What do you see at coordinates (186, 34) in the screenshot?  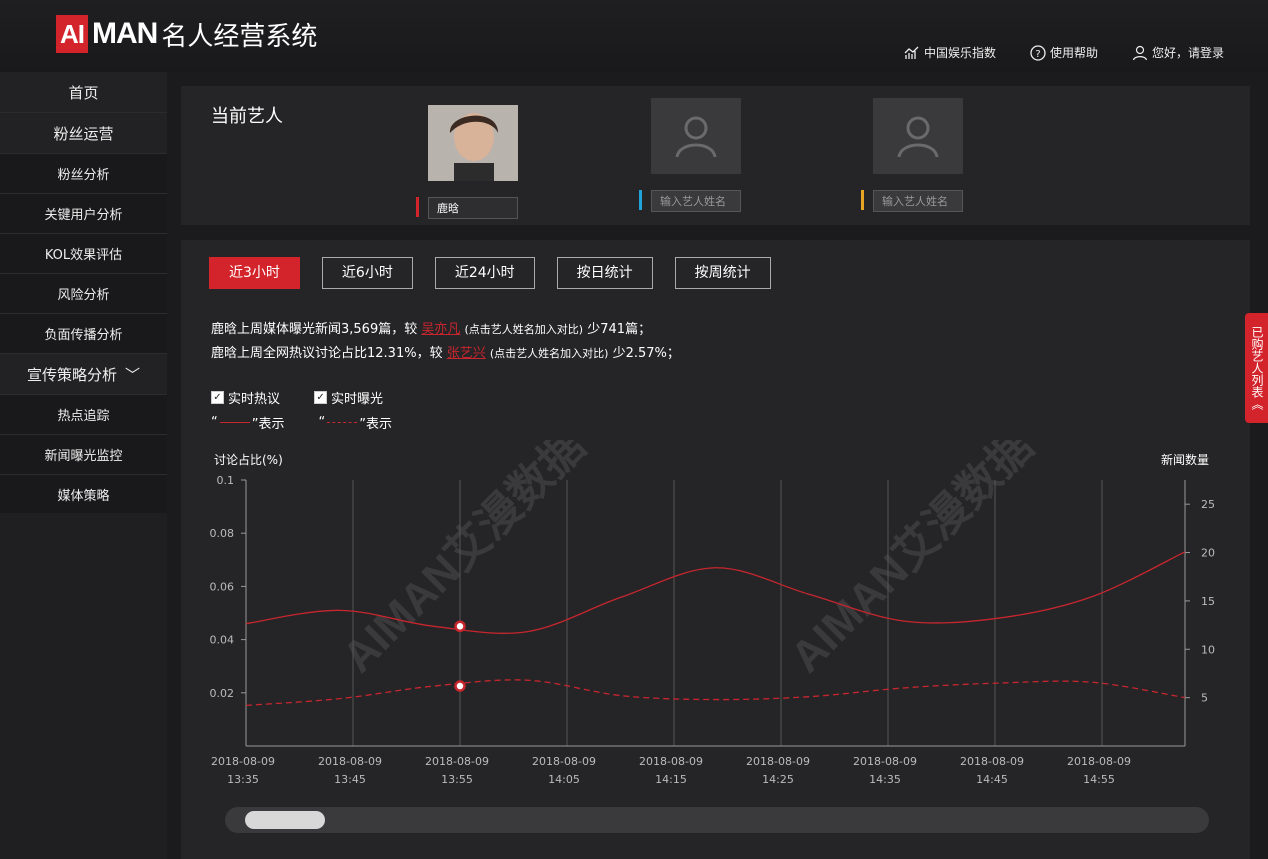 I see `logo: AI MAN 名人经营系统` at bounding box center [186, 34].